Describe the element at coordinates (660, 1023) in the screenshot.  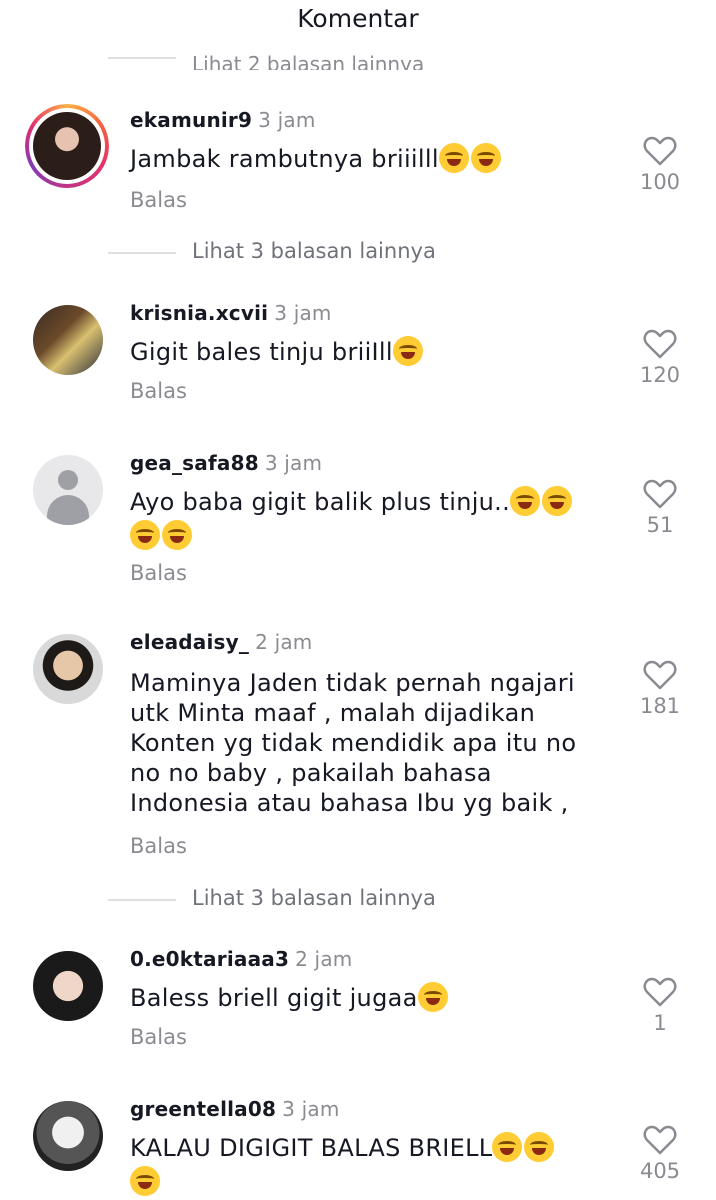
I see `like-count: 1` at that location.